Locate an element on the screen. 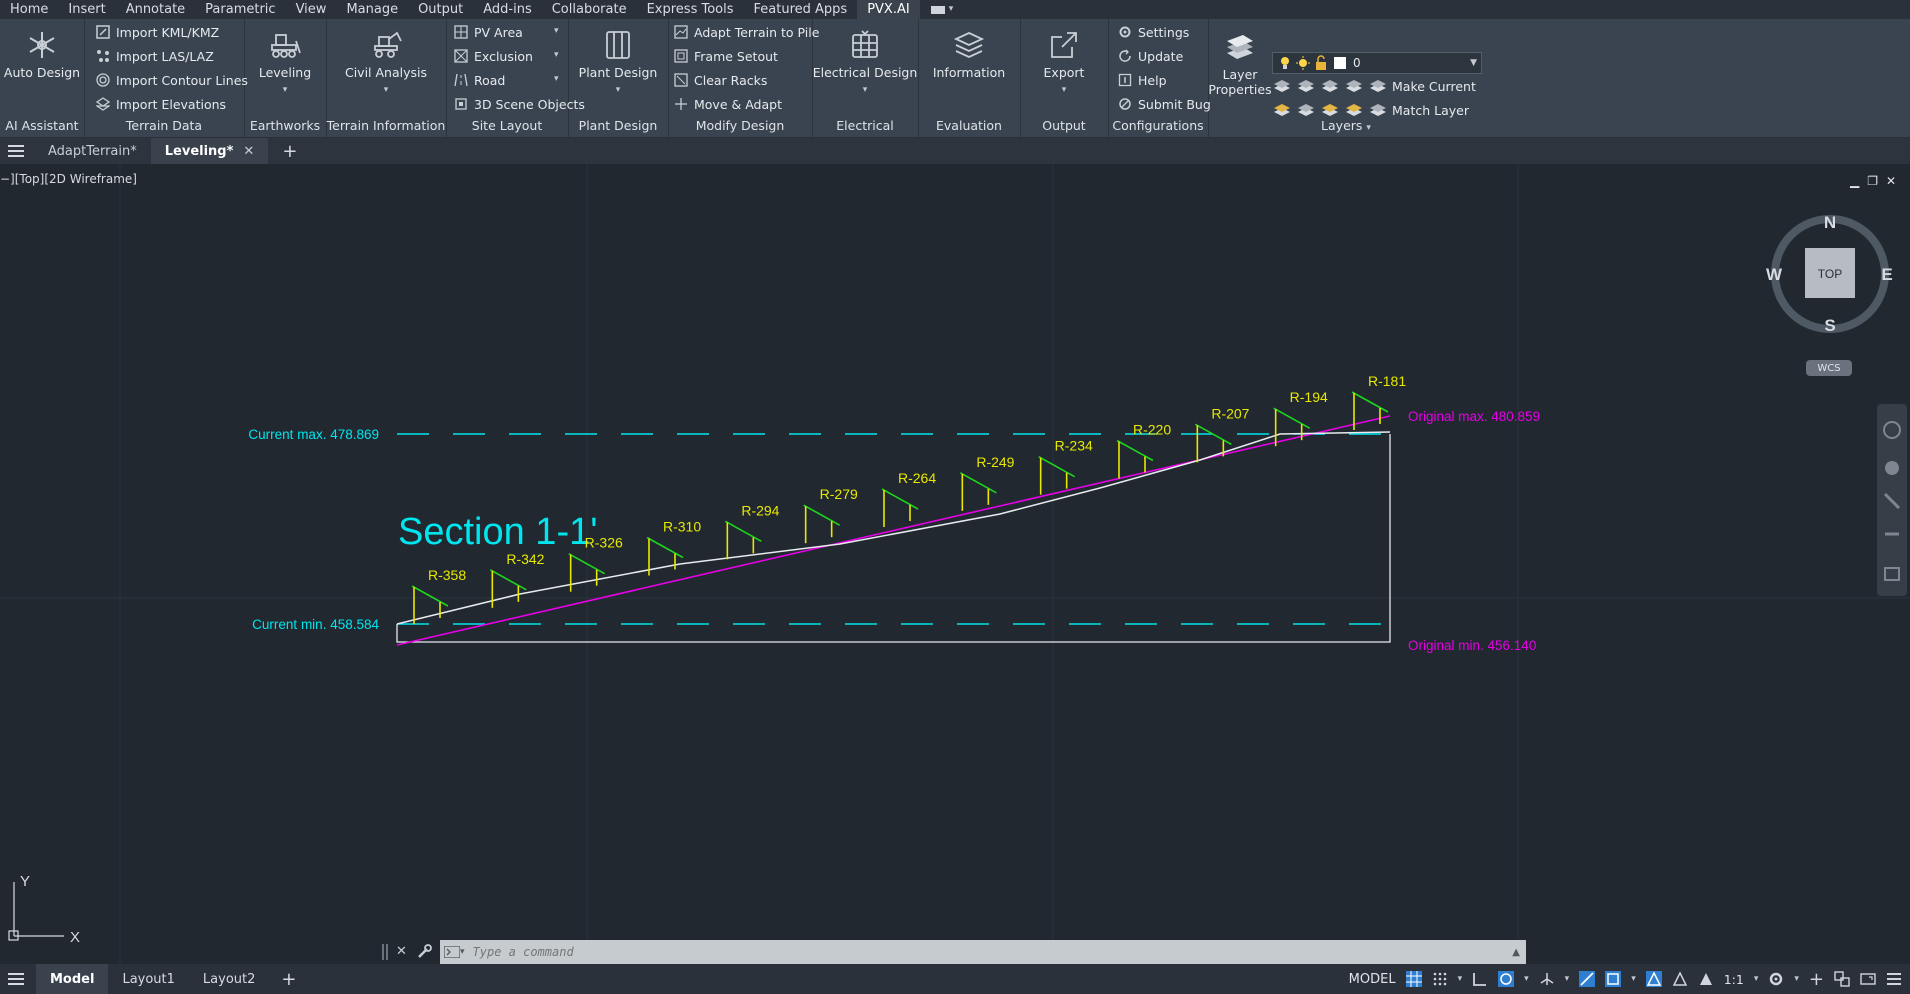 This screenshot has height=994, width=1910. import-las-button: Import LAS/LAZ is located at coordinates (155, 56).